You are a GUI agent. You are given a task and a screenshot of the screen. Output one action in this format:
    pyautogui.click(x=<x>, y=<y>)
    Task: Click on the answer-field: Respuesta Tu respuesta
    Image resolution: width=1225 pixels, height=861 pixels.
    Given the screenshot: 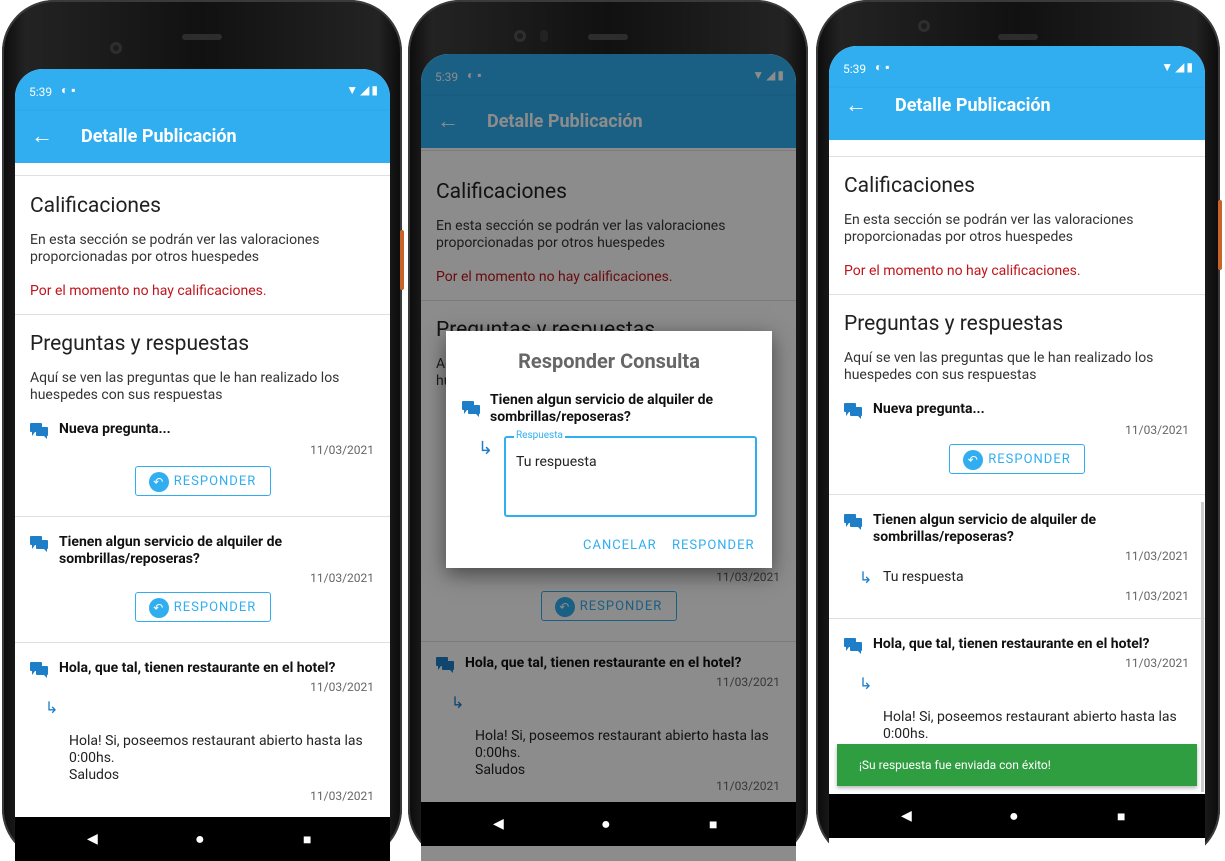 What is the action you would take?
    pyautogui.click(x=630, y=473)
    